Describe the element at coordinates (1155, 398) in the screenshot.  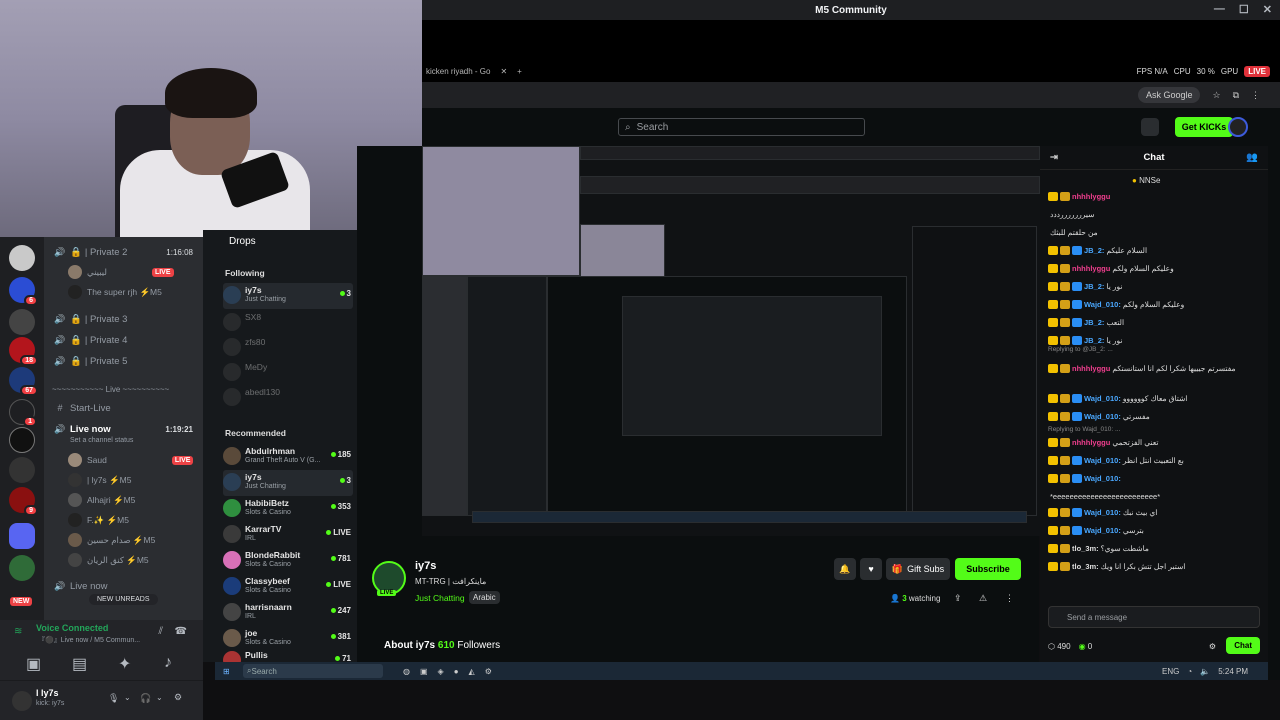
I see `chat-message: Wajd_010: اشتاق معاك كوووووو` at that location.